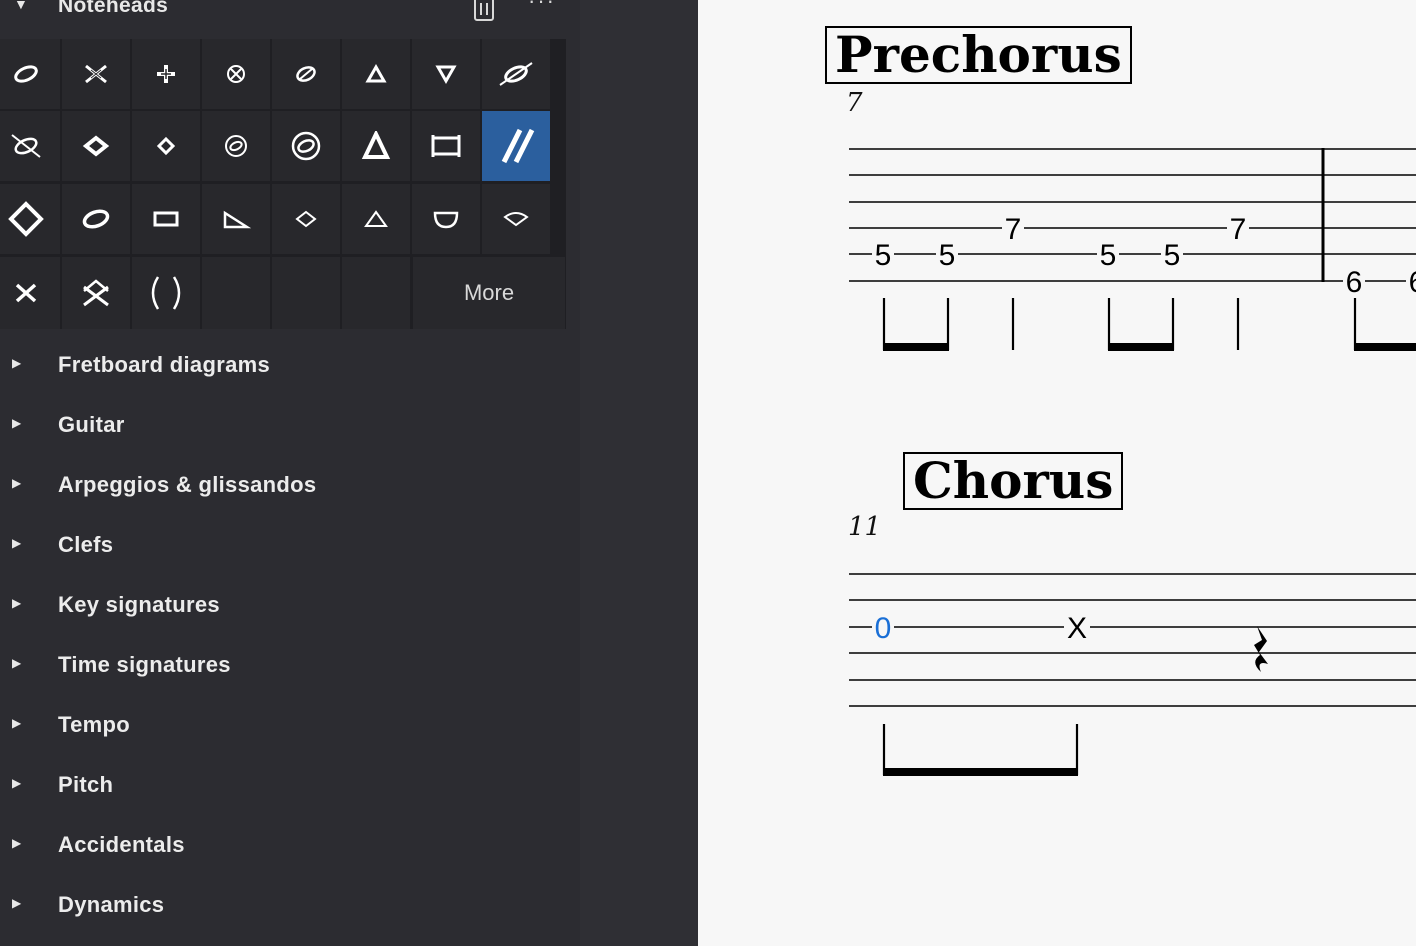 Image resolution: width=1416 pixels, height=946 pixels. I want to click on category-label: Tempo, so click(94, 724).